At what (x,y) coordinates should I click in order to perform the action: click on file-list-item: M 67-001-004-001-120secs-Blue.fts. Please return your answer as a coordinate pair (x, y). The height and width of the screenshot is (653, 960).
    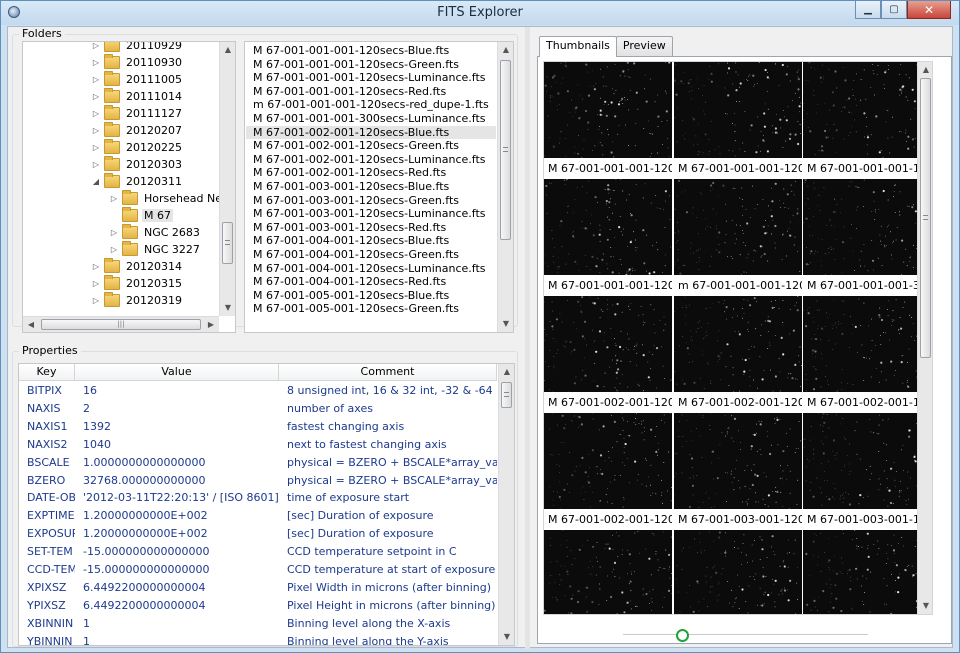
    Looking at the image, I should click on (371, 241).